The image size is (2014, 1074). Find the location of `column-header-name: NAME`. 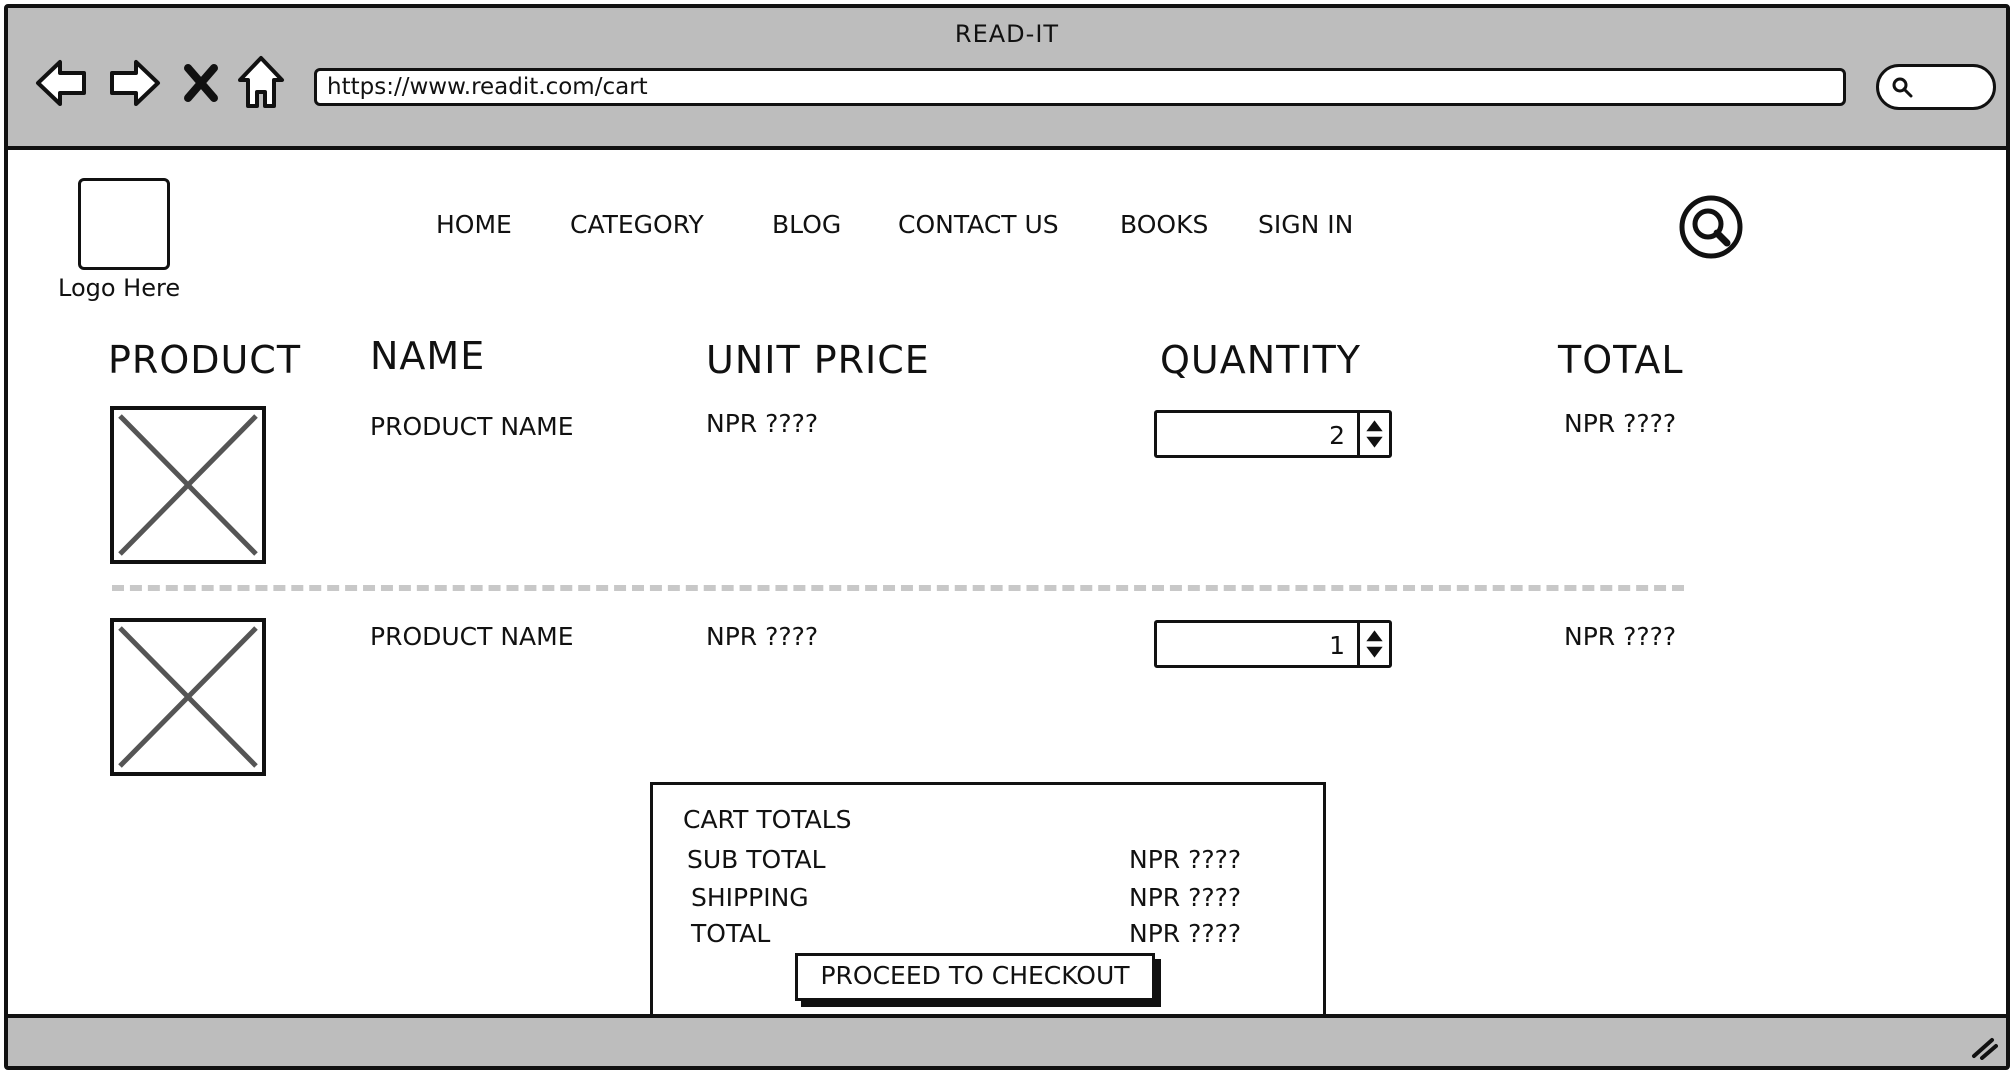

column-header-name: NAME is located at coordinates (428, 356).